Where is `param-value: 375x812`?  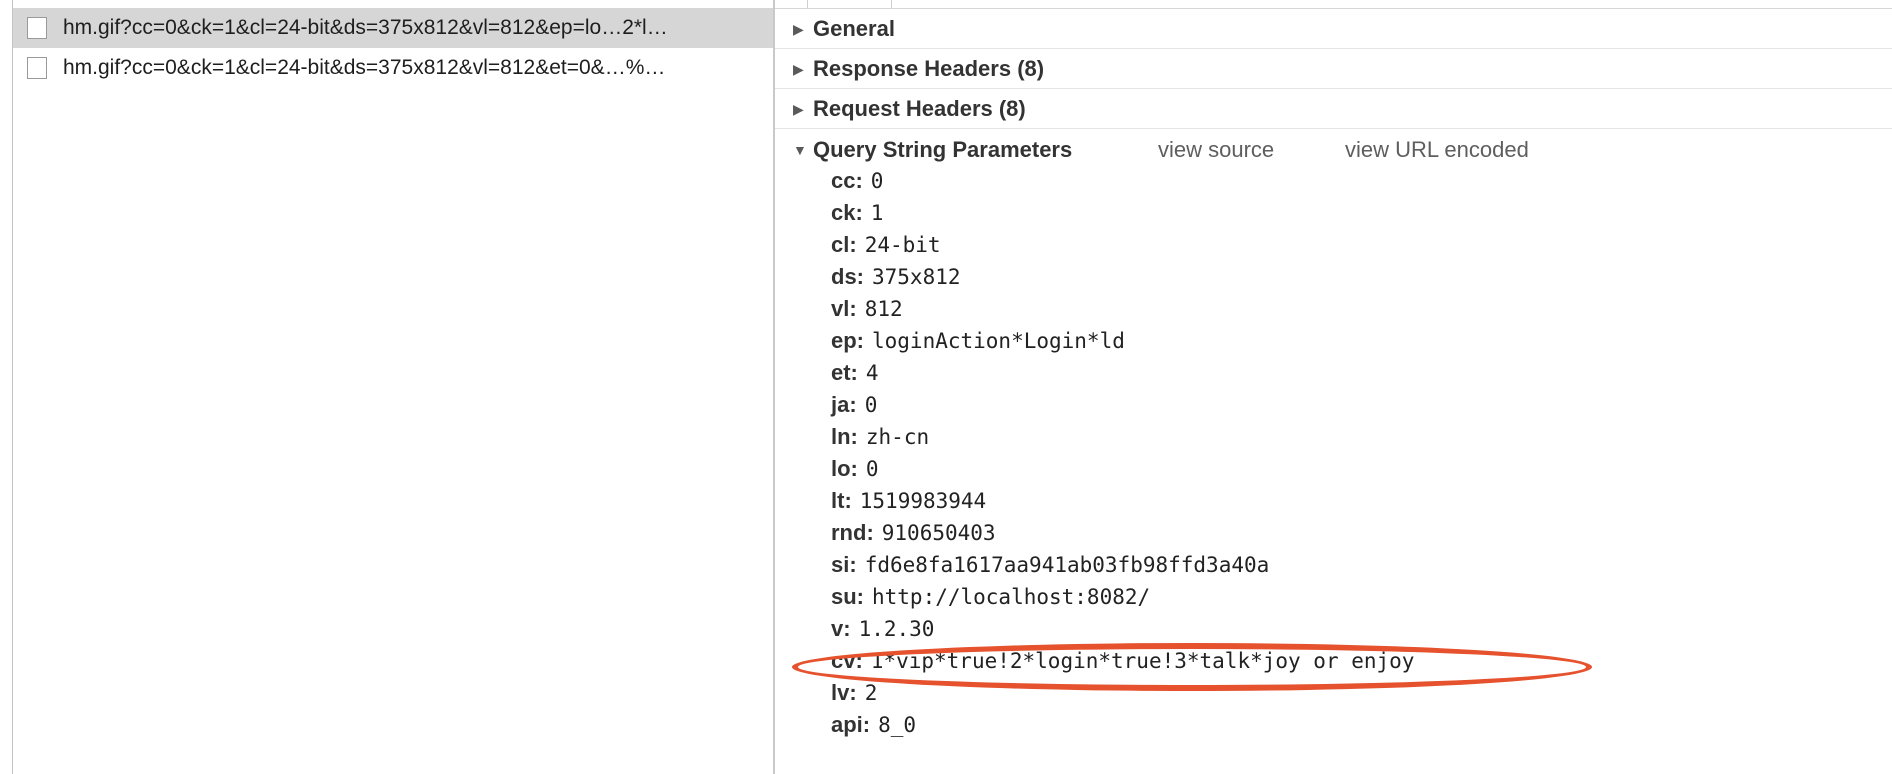 param-value: 375x812 is located at coordinates (916, 277).